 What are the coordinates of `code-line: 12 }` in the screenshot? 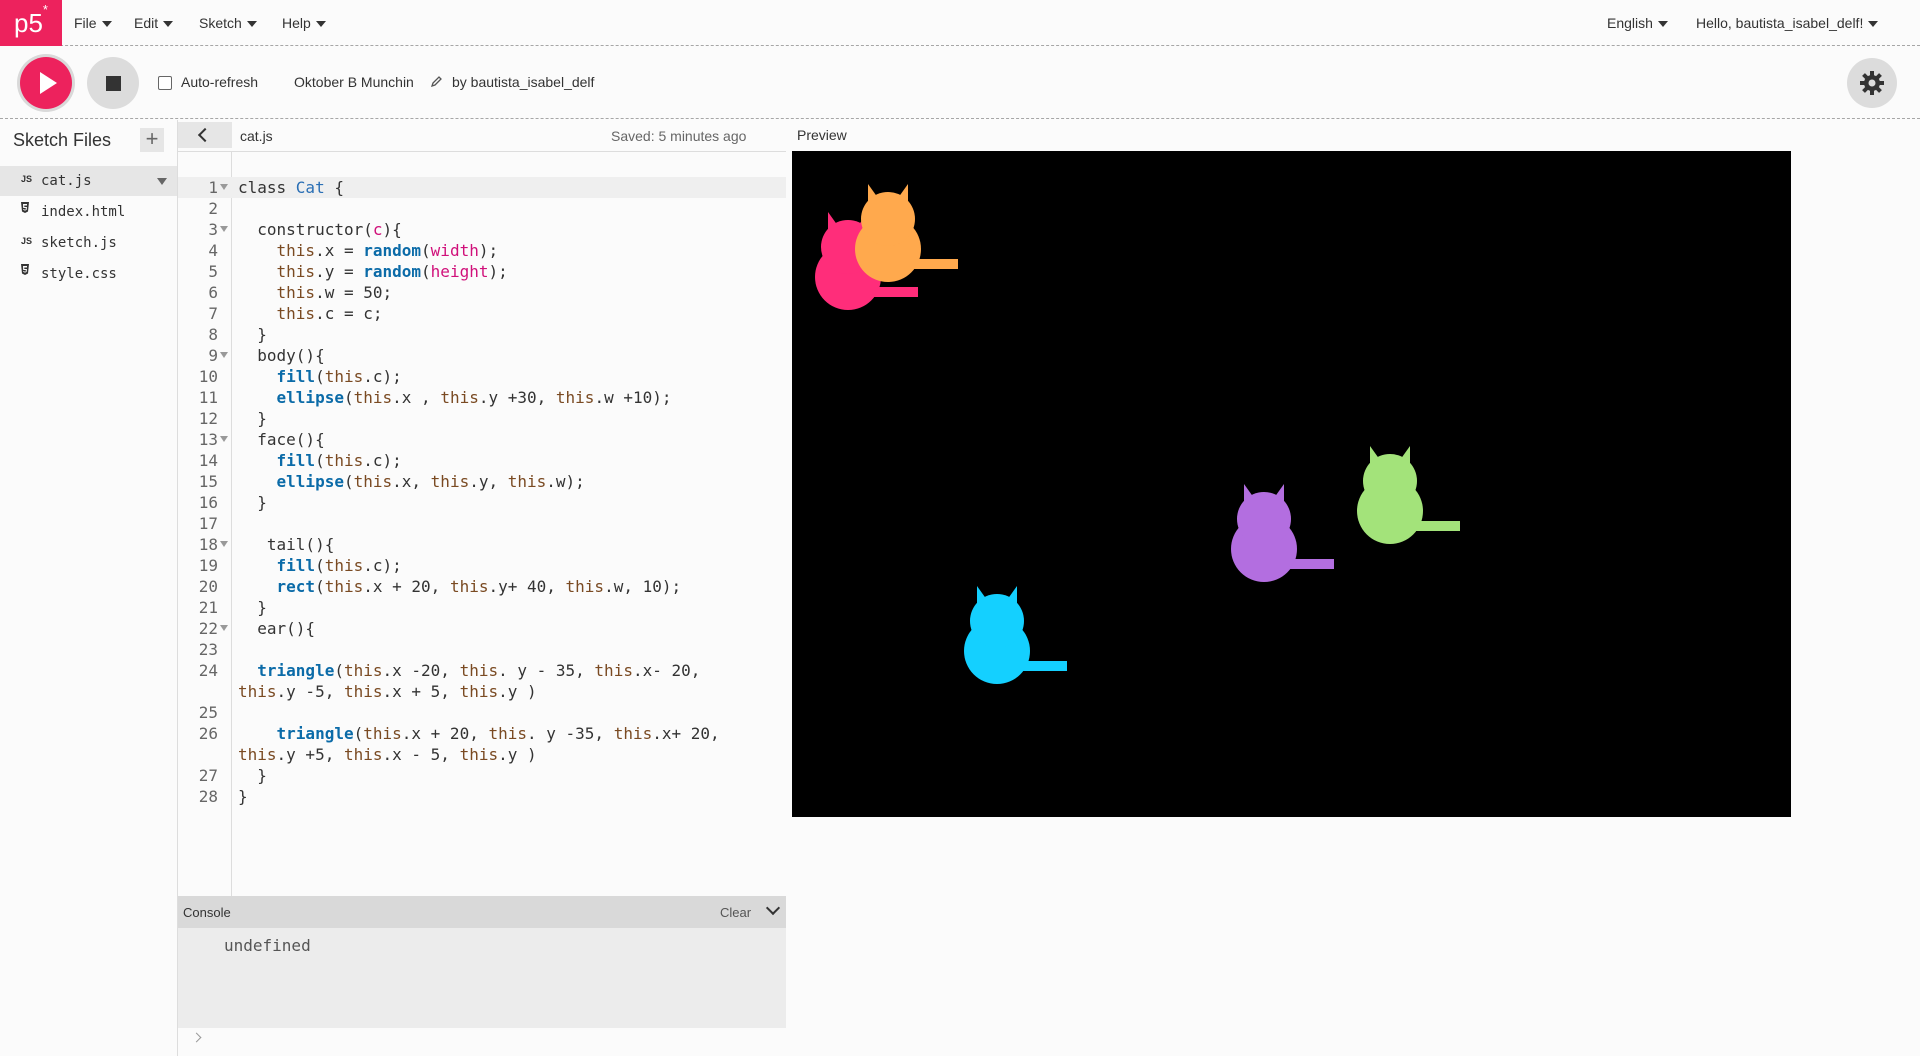 It's located at (482, 418).